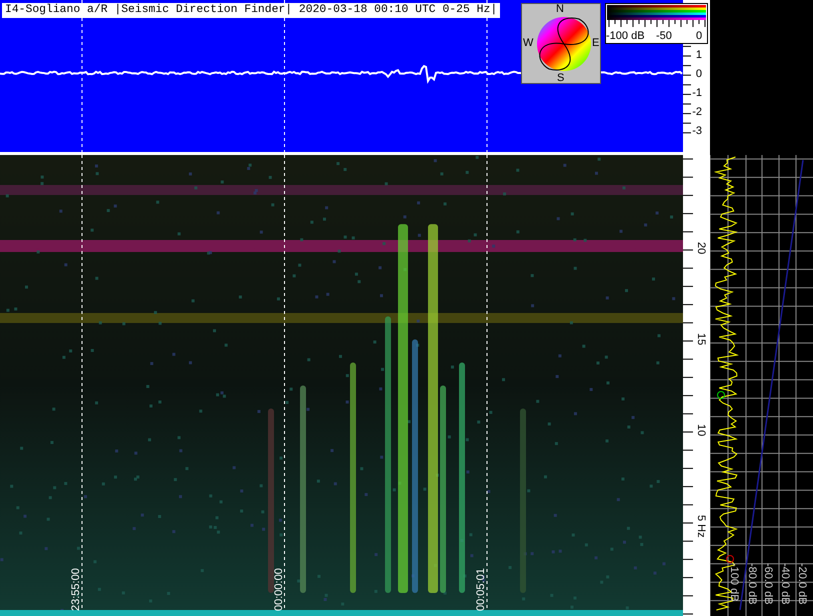  Describe the element at coordinates (768, 584) in the screenshot. I see `db-axis-label: -60.0 dB` at that location.